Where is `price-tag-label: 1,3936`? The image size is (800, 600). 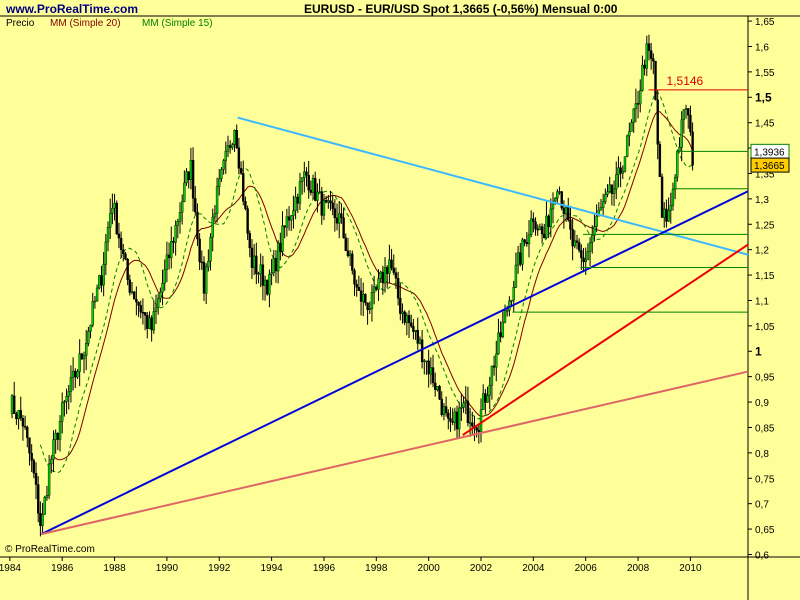
price-tag-label: 1,3936 is located at coordinates (769, 152).